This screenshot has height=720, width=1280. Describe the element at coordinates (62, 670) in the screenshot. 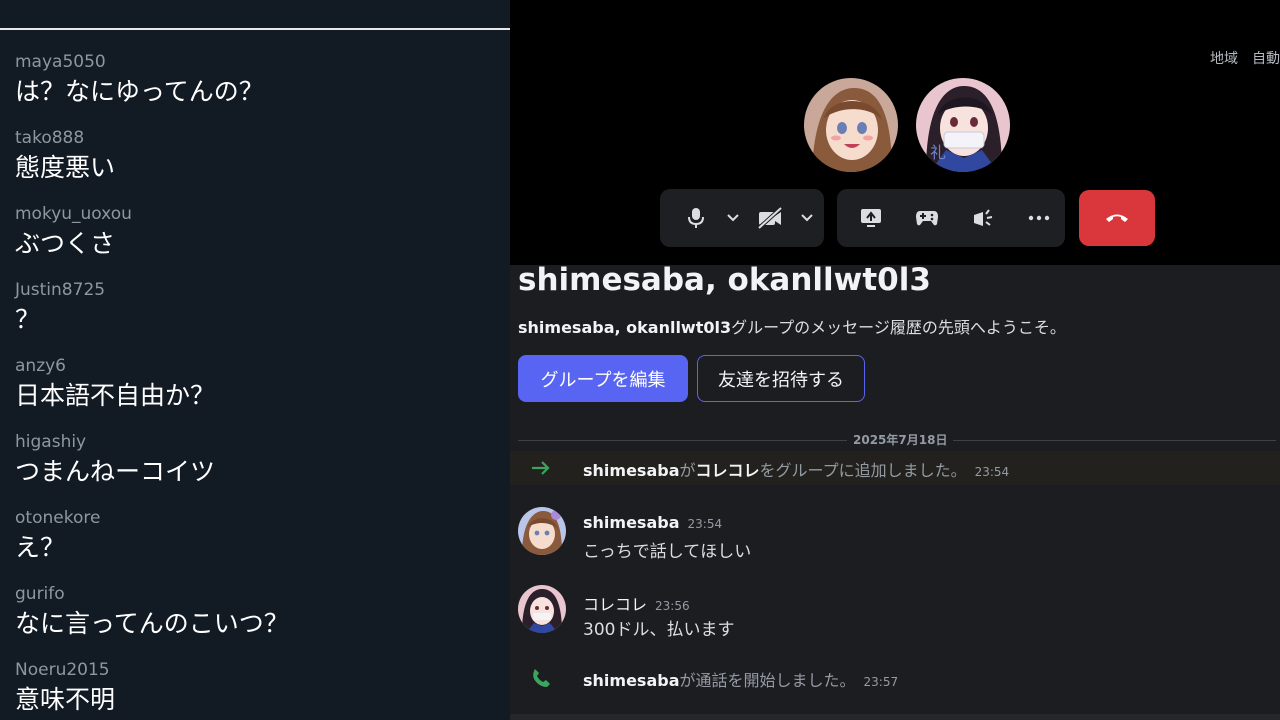

I see `chat-username: Noeru2015` at that location.